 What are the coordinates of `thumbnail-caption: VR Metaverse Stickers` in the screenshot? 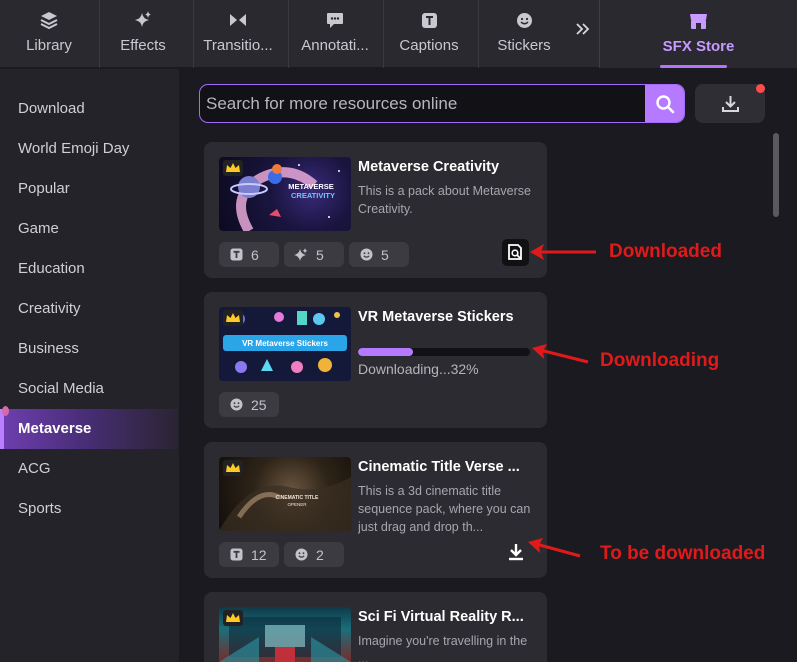 It's located at (285, 343).